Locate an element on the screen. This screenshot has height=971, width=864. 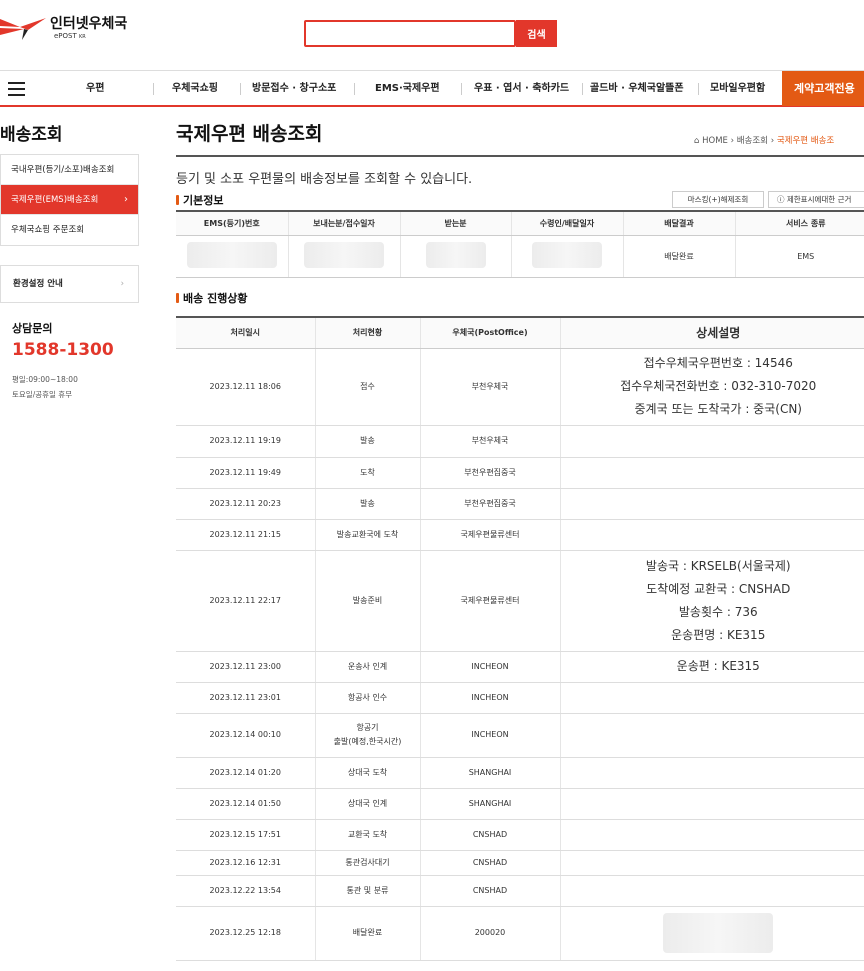
breadcrumb-home: HOME is located at coordinates (715, 141).